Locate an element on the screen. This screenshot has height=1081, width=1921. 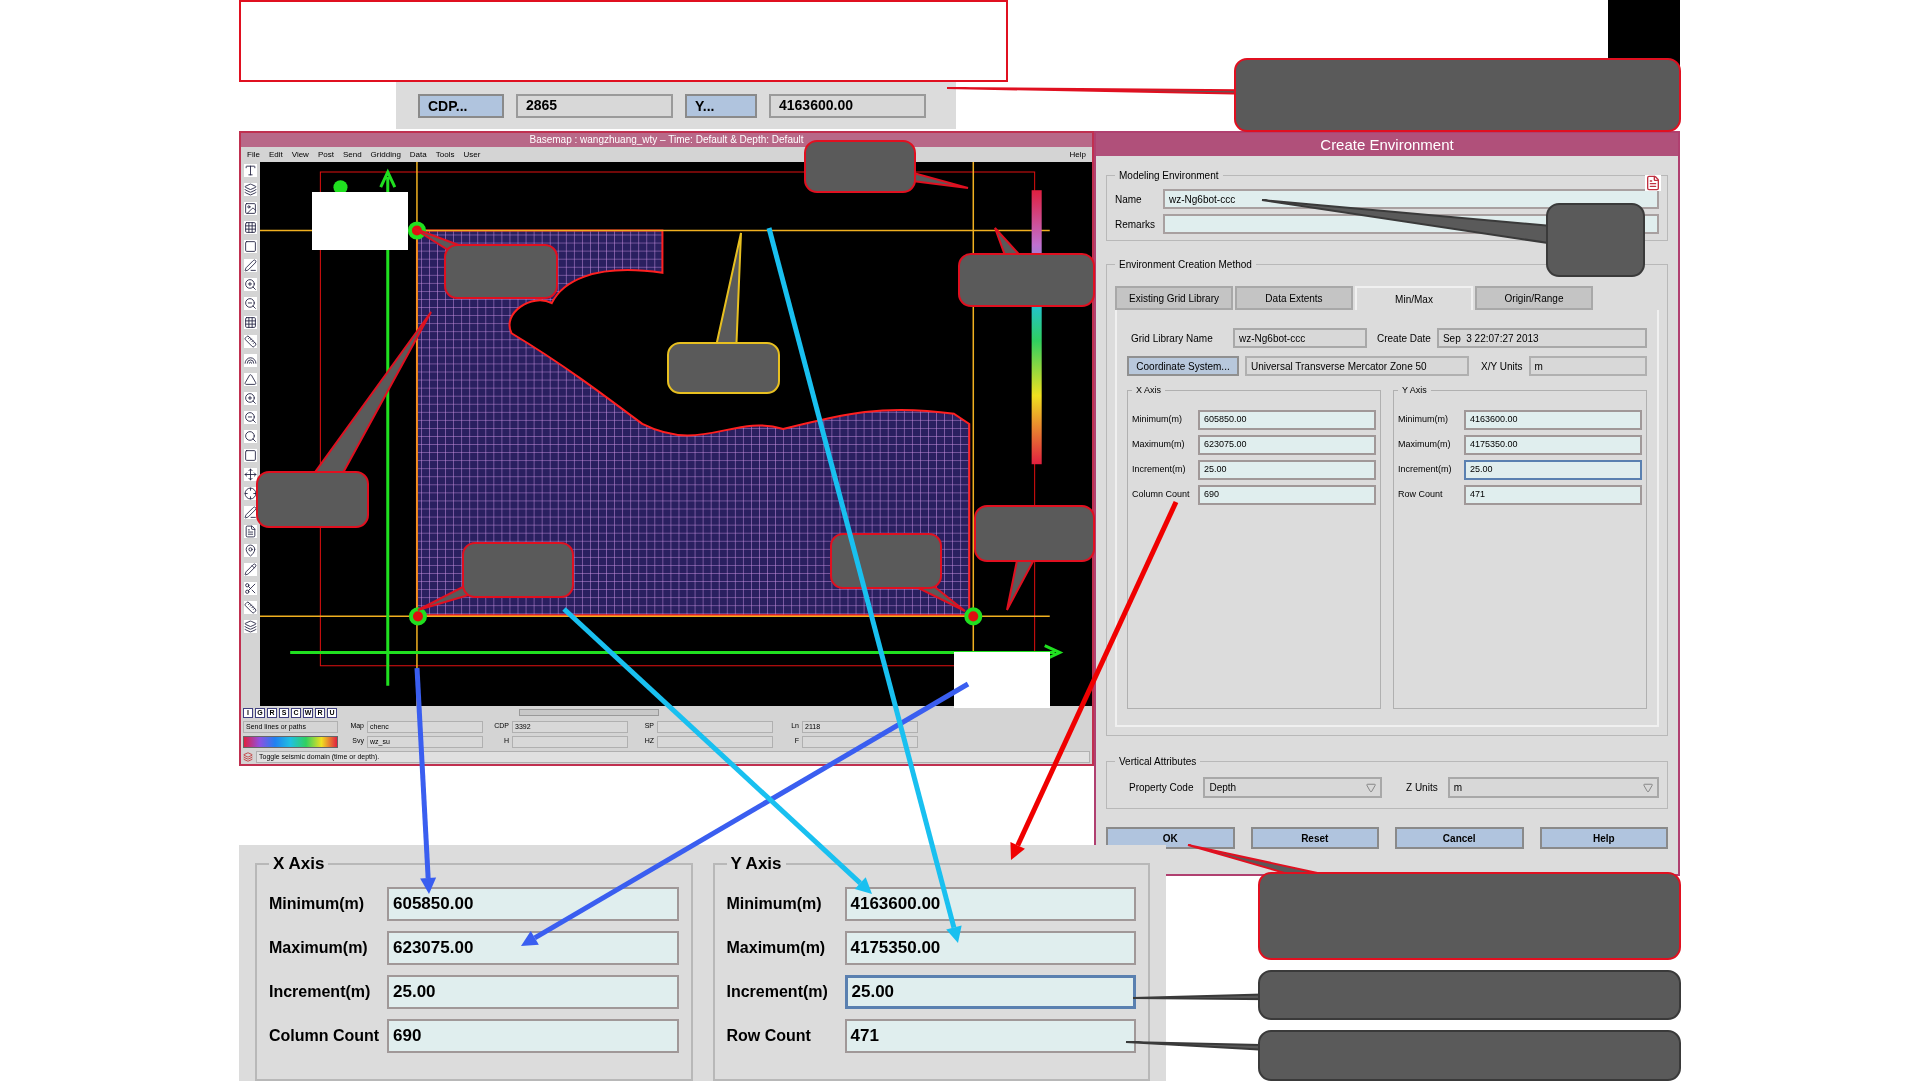
menu-item: Help is located at coordinates (1077, 154).